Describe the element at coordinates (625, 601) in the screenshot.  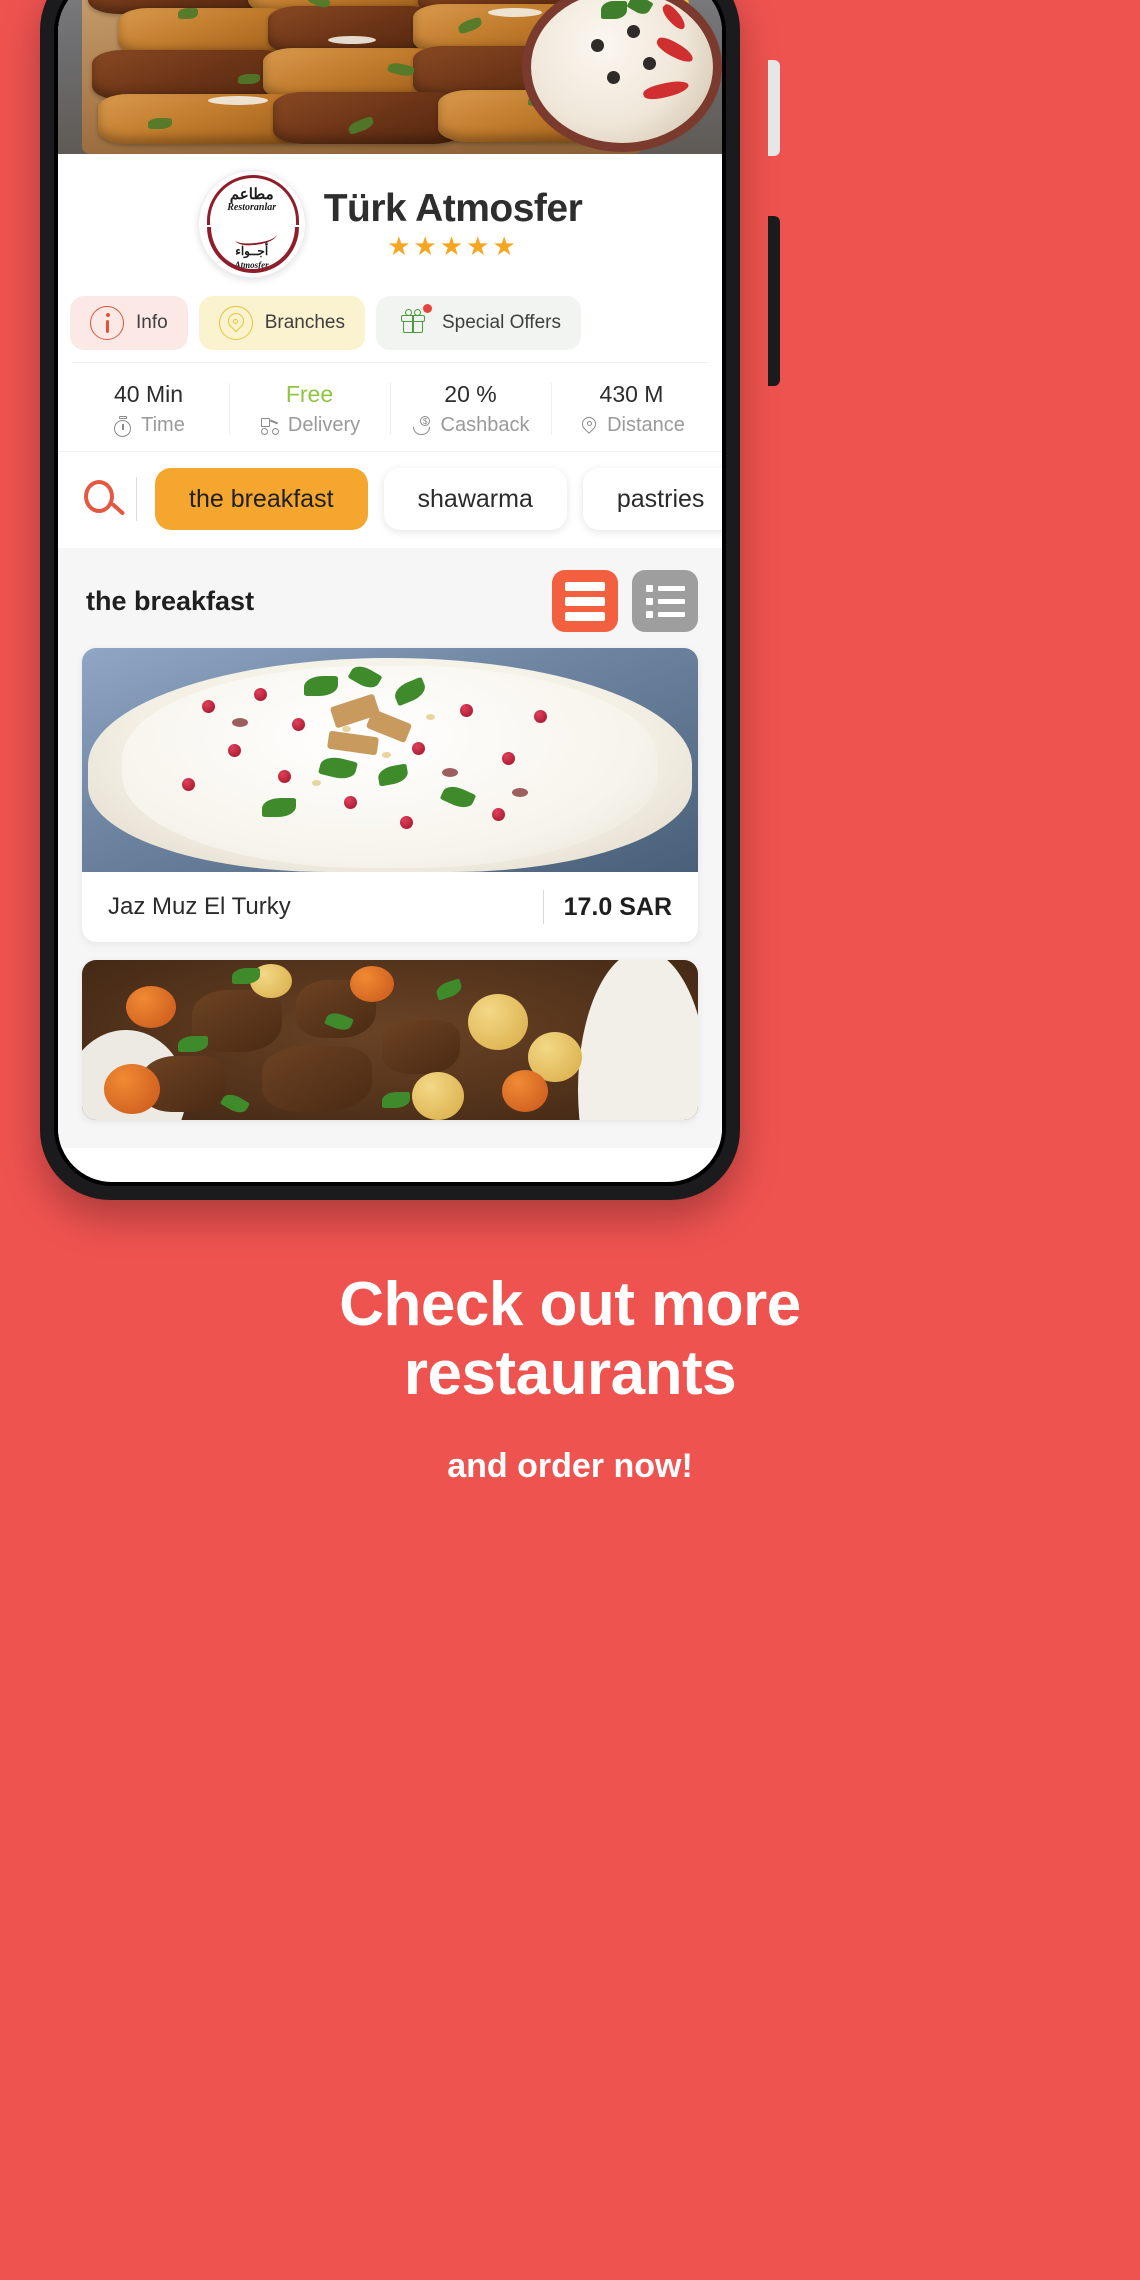
I see `view-toggle-group` at that location.